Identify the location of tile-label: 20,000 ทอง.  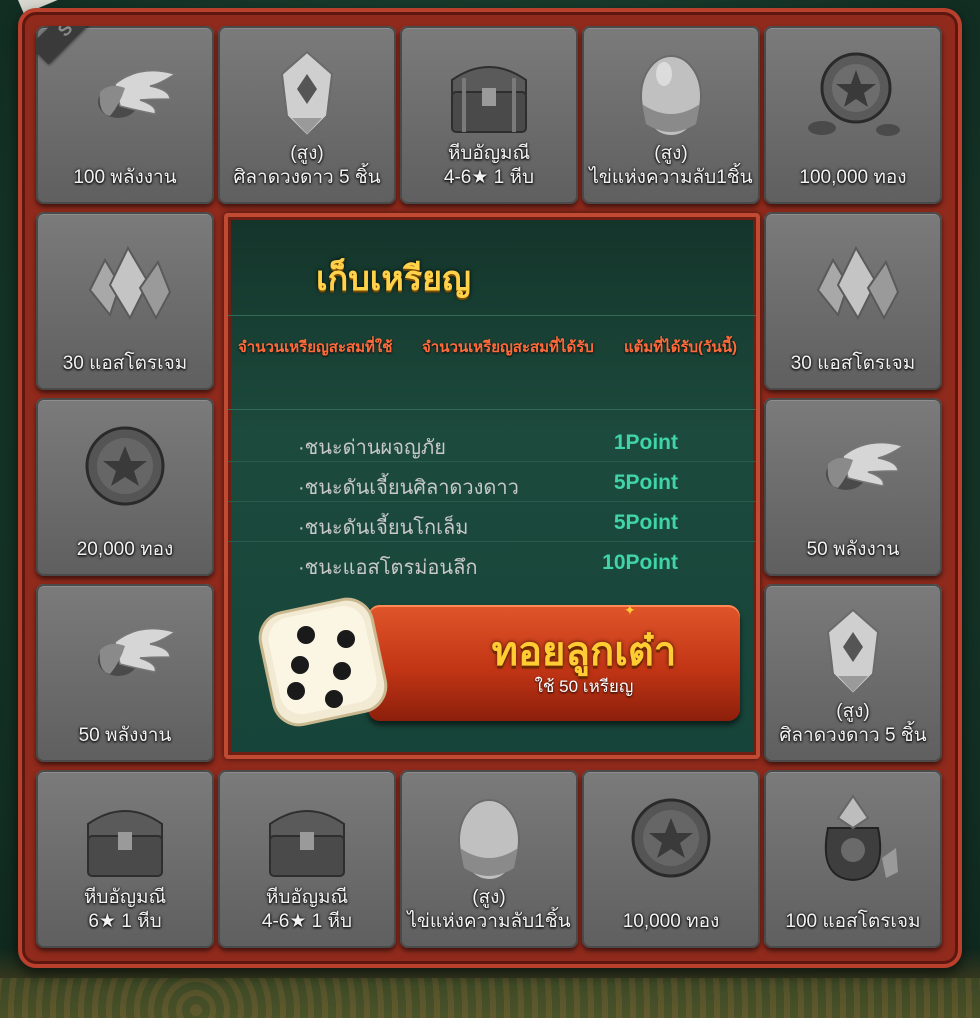
(125, 549).